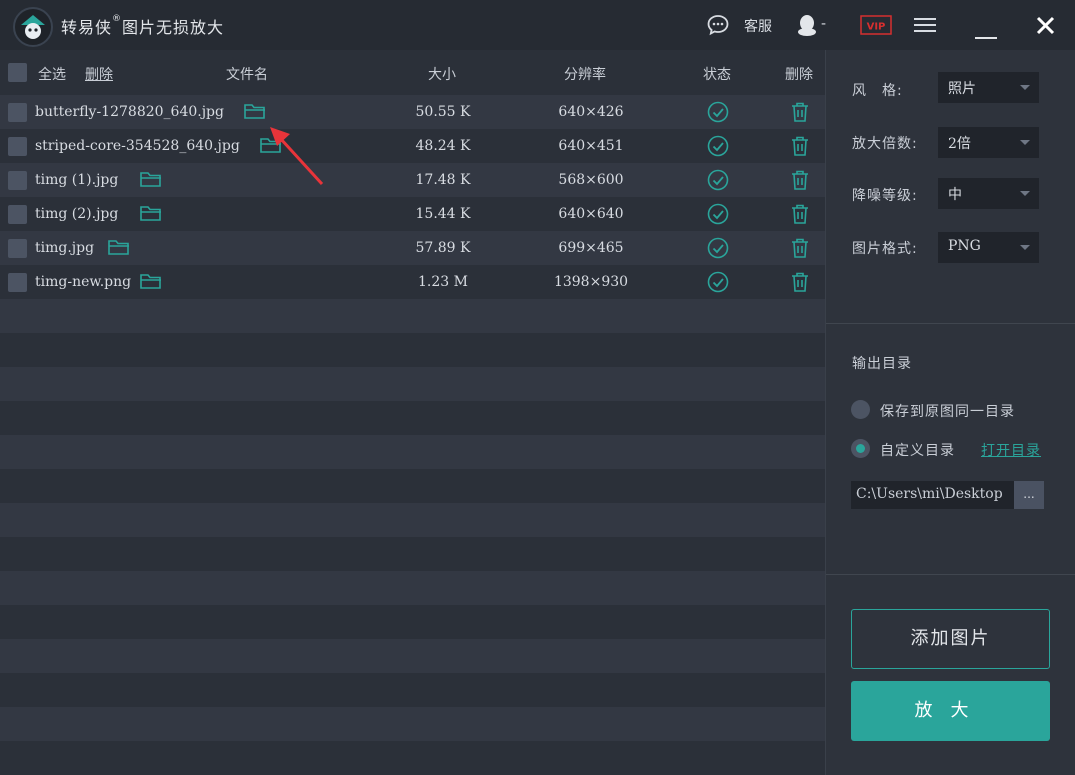  Describe the element at coordinates (17, 72) in the screenshot. I see `select-all-checkbox` at that location.